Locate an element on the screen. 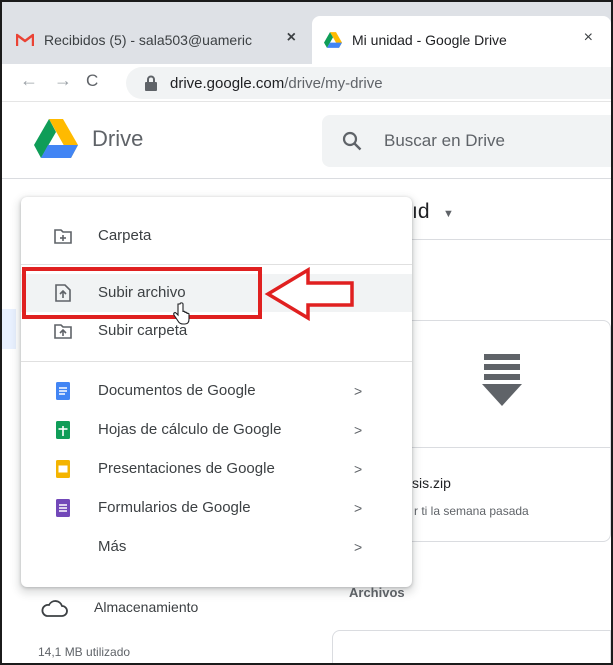 This screenshot has height=665, width=613. menu-item-label: Presentaciones de Google is located at coordinates (186, 468).